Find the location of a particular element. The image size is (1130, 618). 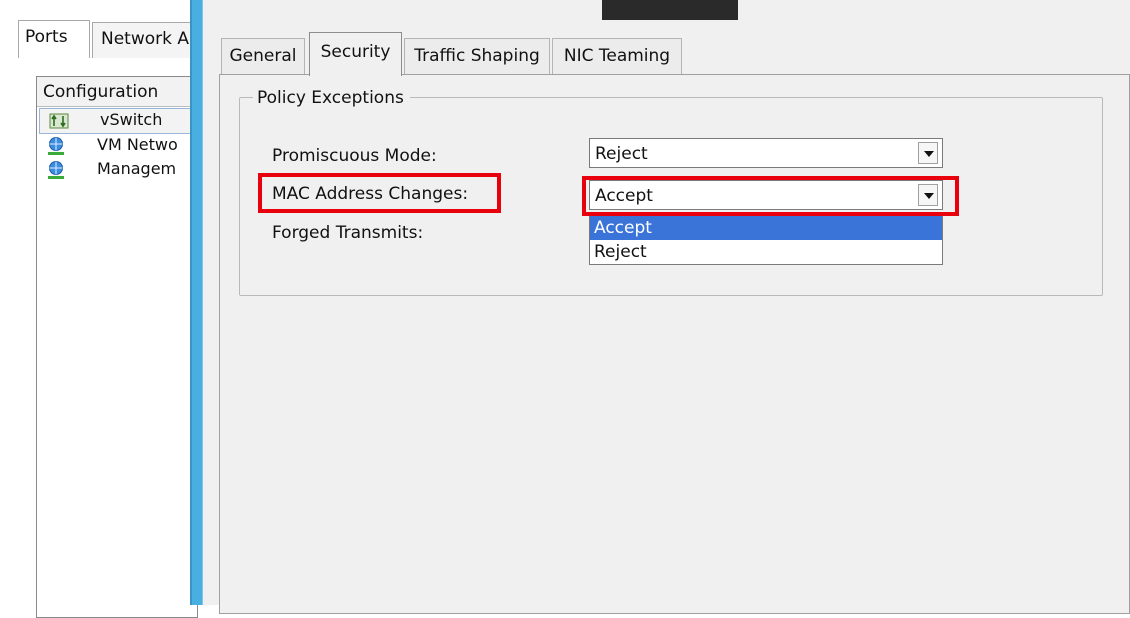

select-value: Reject is located at coordinates (621, 154).